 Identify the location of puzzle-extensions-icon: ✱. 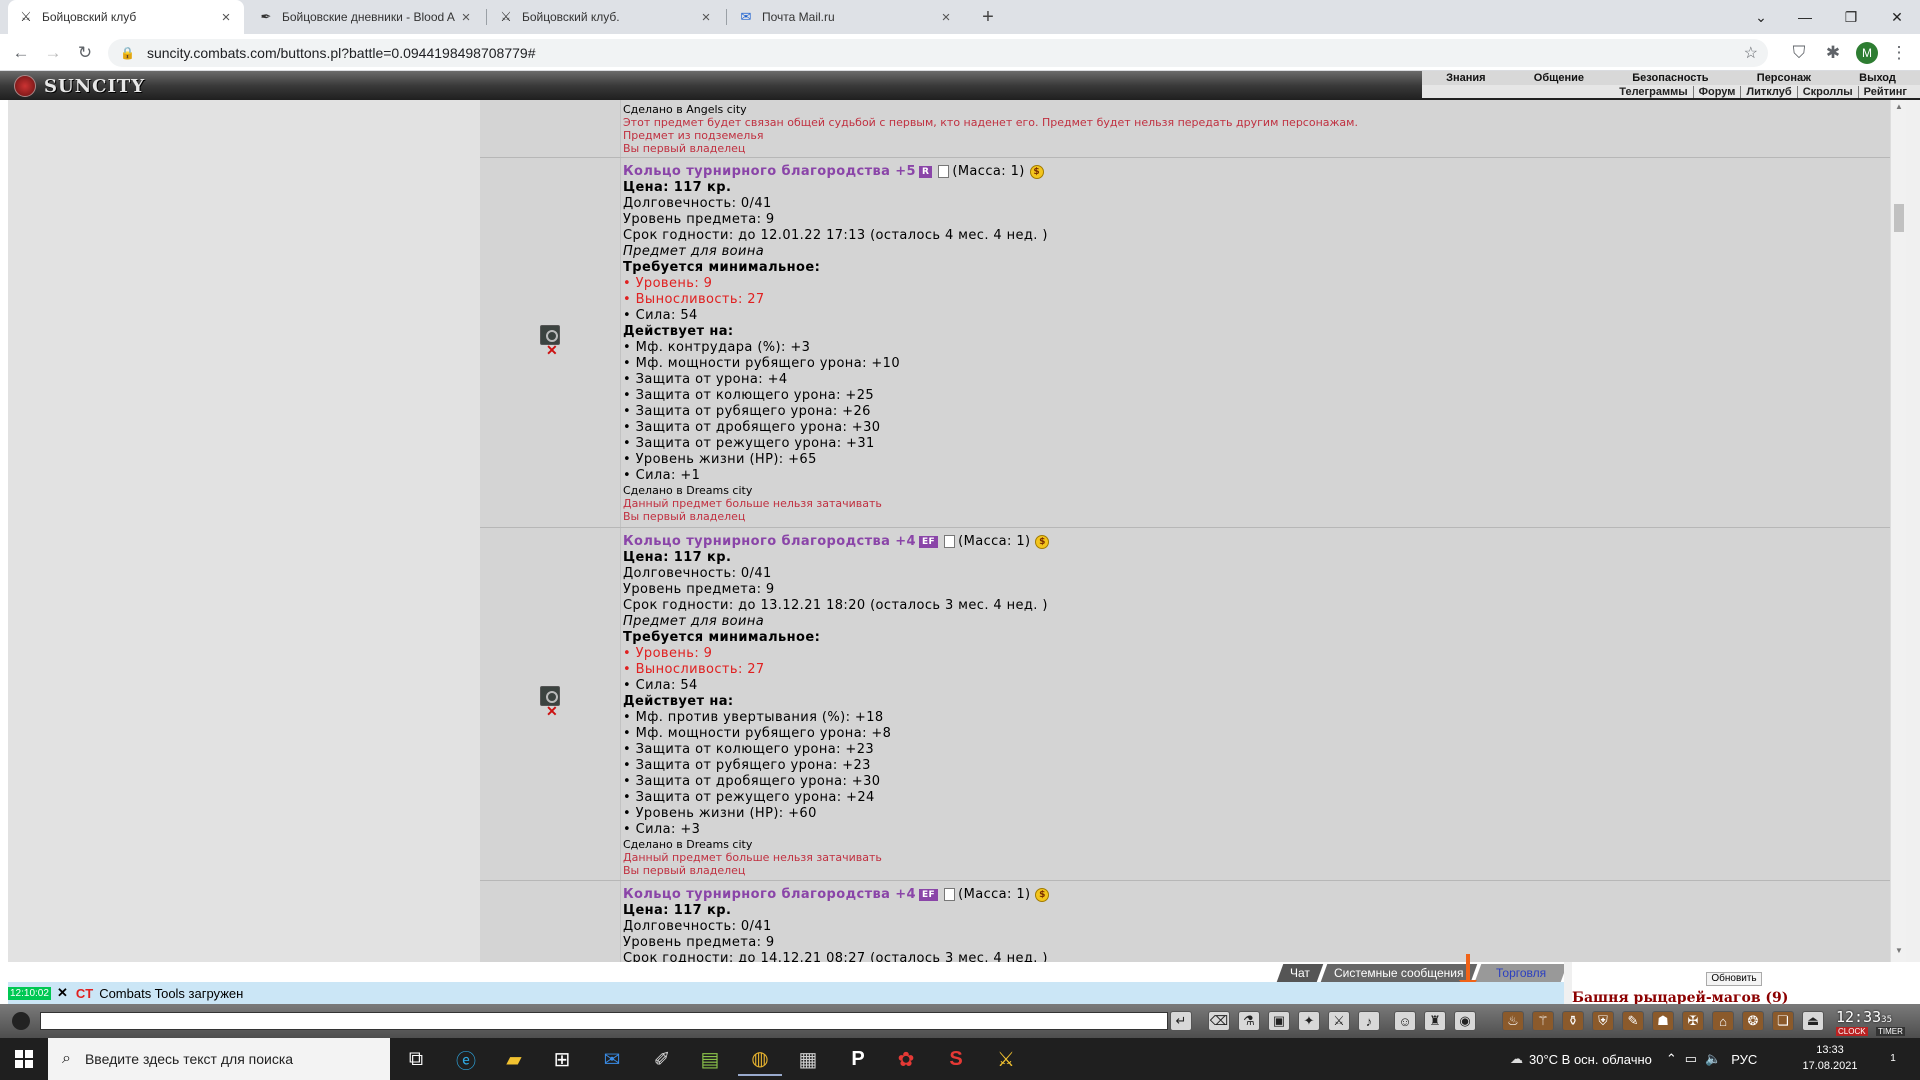
(1833, 53).